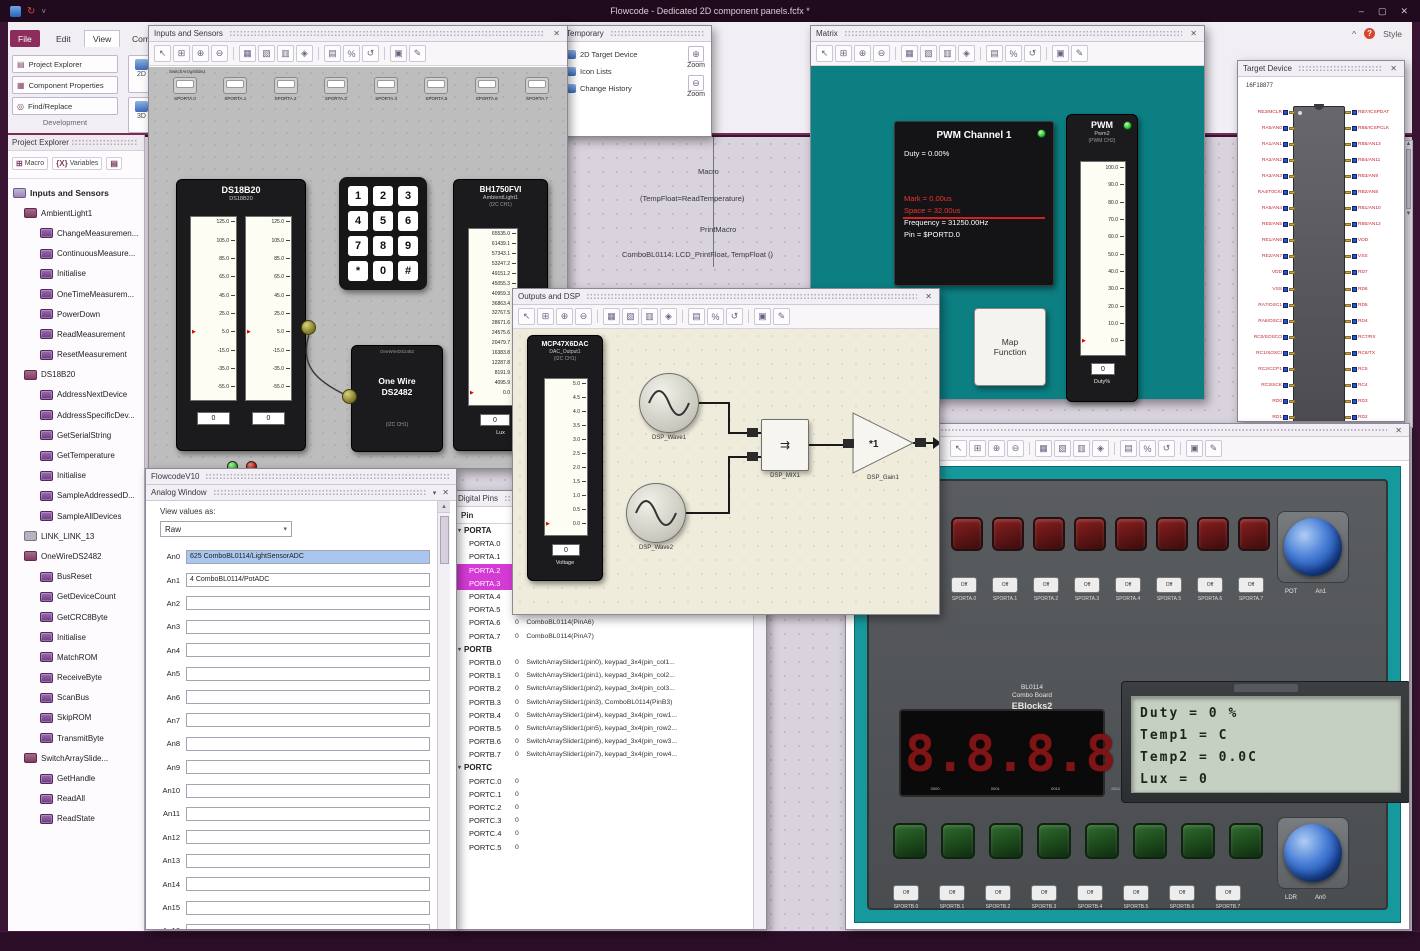 This screenshot has width=1420, height=951. Describe the element at coordinates (668, 316) in the screenshot. I see `anchor-icon: ◈` at that location.